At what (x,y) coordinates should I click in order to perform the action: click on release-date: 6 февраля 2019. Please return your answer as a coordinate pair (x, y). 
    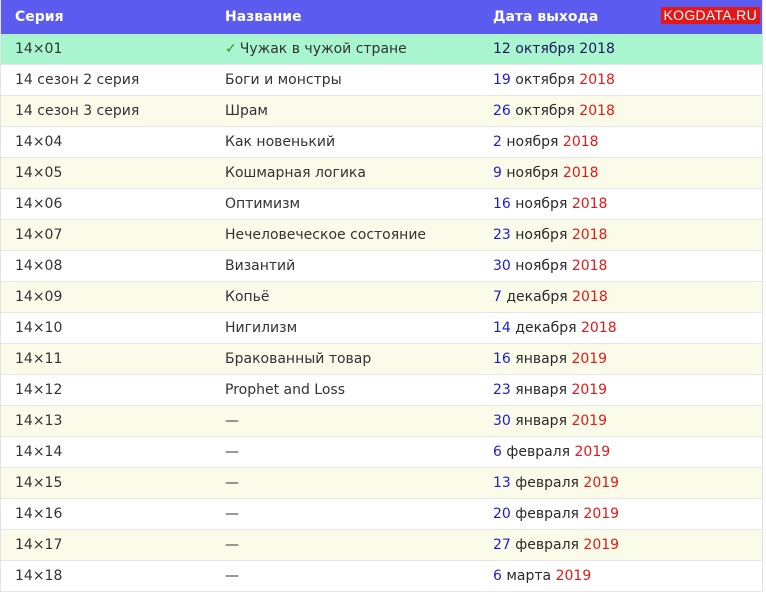
    Looking at the image, I should click on (620, 452).